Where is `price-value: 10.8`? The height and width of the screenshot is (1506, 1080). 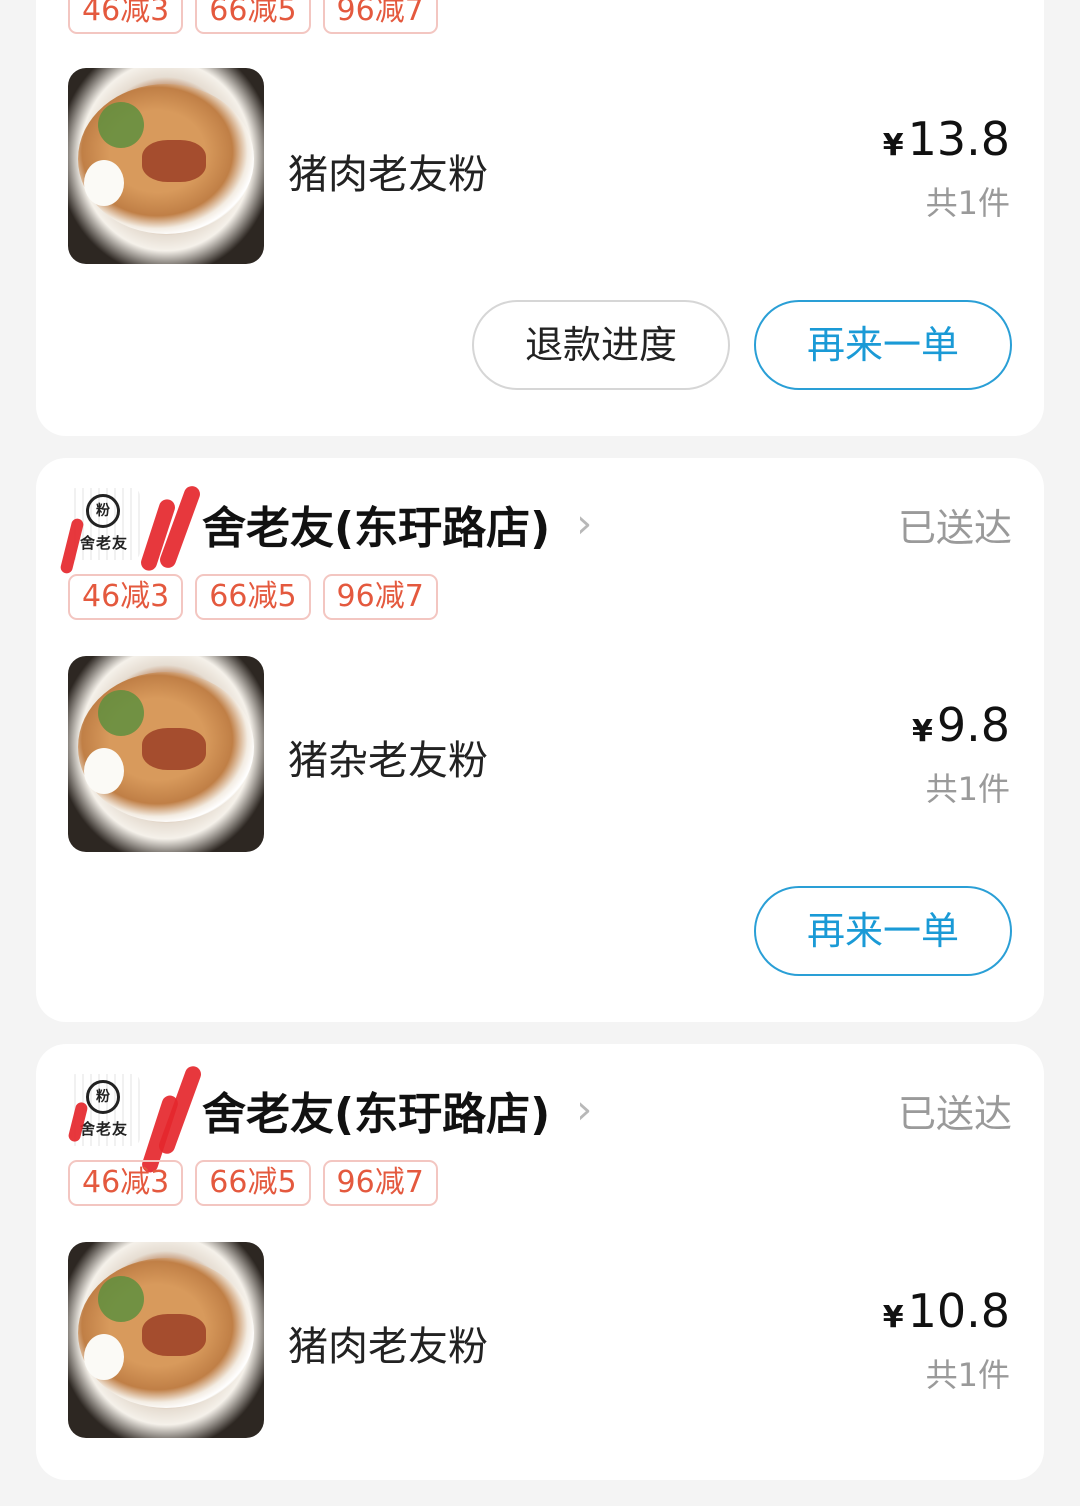
price-value: 10.8 is located at coordinates (958, 1311).